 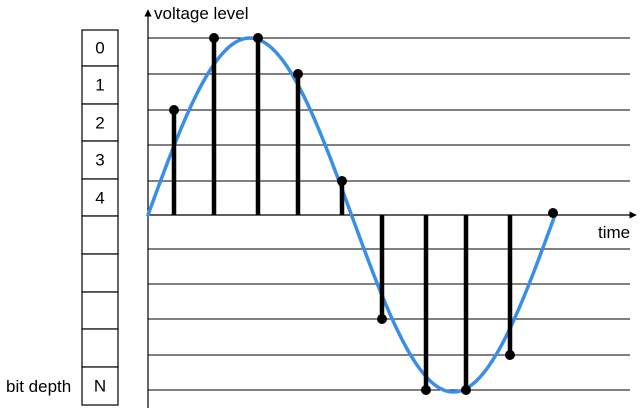 I want to click on x-axis-label: time, so click(x=614, y=232).